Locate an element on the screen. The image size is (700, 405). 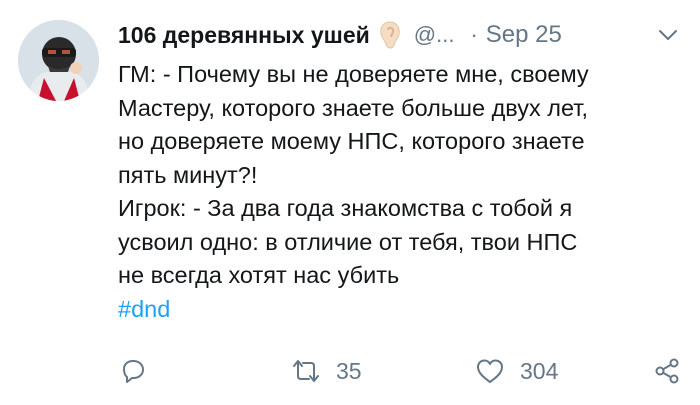
tweet-header: 106 деревянных ушей @... · Sep 25 is located at coordinates (399, 35).